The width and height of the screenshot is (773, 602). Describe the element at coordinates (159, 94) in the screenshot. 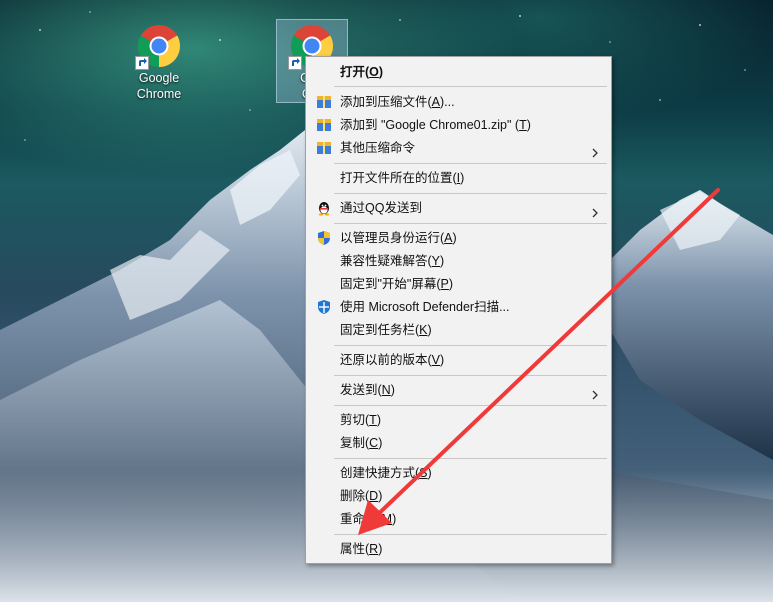

I see `desktop-icon-label: Chrome` at that location.